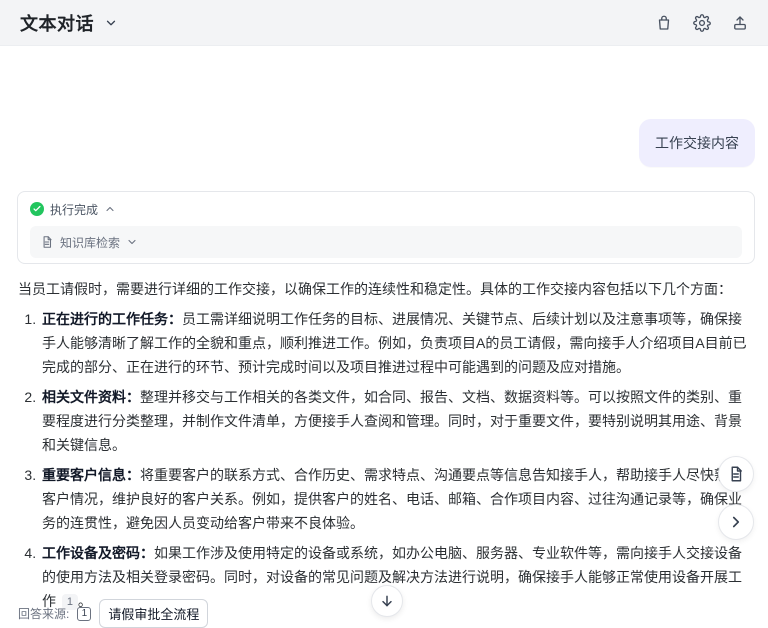 The image size is (768, 628). I want to click on execution-status: 执行完成, so click(386, 209).